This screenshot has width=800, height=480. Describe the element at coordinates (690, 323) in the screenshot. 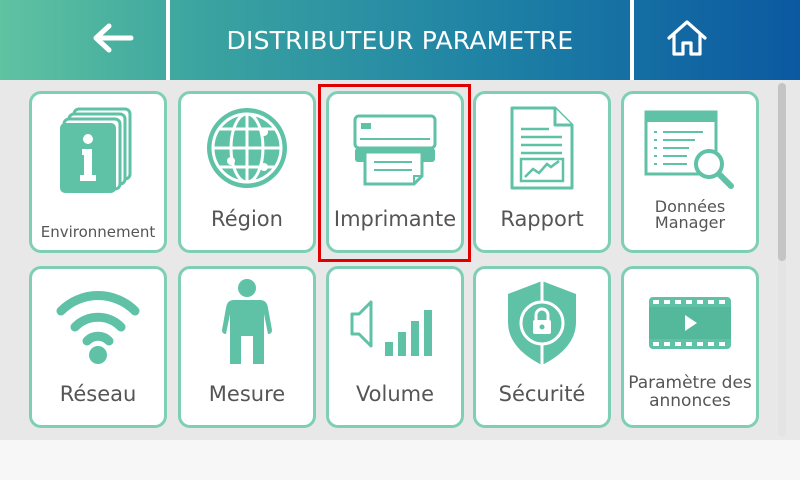

I see `video-icon` at that location.